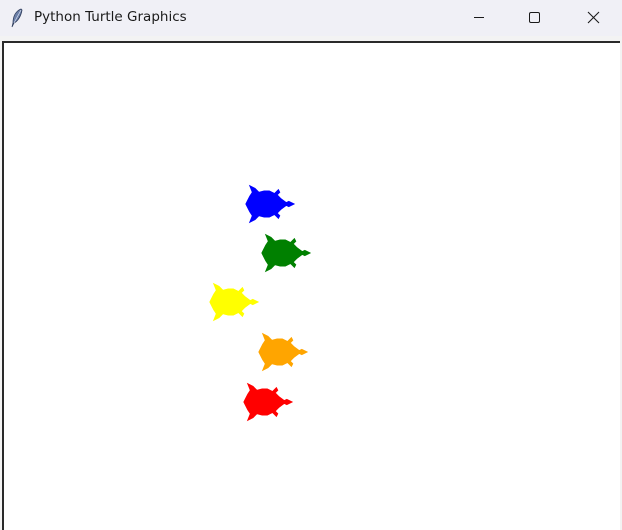 The image size is (622, 530). Describe the element at coordinates (283, 352) in the screenshot. I see `turtle-orange` at that location.